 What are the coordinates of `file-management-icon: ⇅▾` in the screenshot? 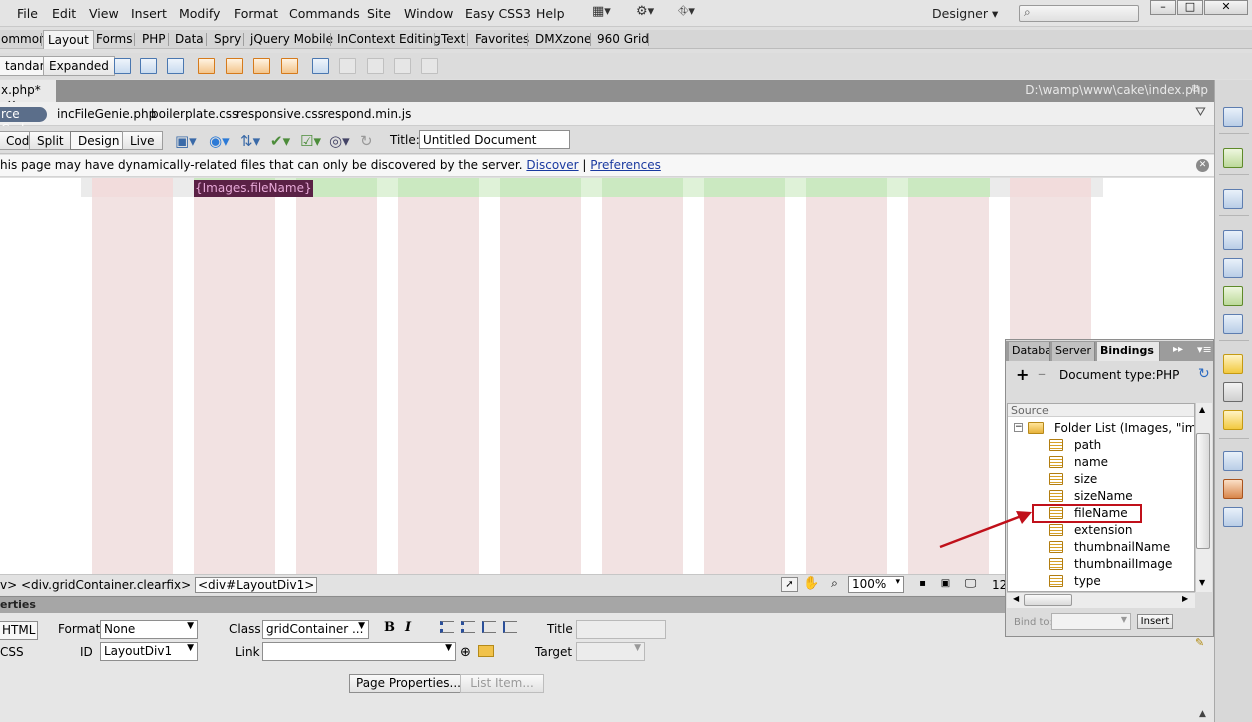 It's located at (250, 141).